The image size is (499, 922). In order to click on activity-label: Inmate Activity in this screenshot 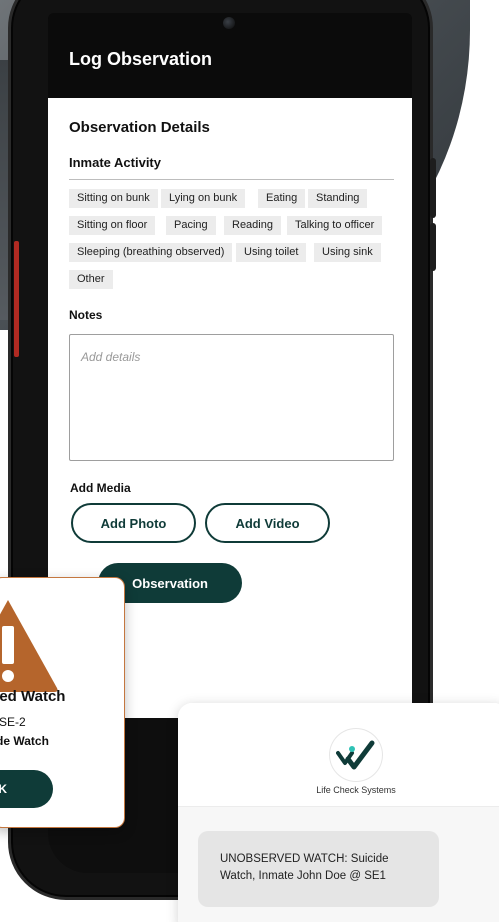, I will do `click(115, 162)`.